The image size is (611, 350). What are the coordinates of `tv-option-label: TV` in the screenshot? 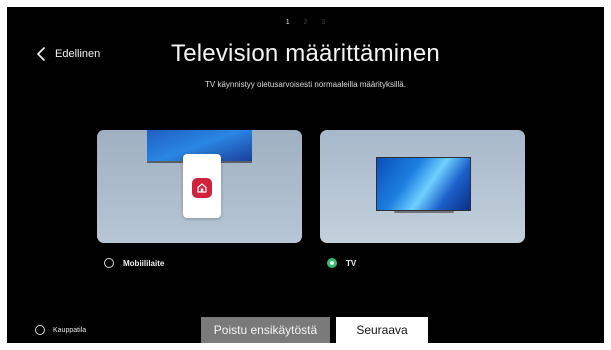 It's located at (351, 263).